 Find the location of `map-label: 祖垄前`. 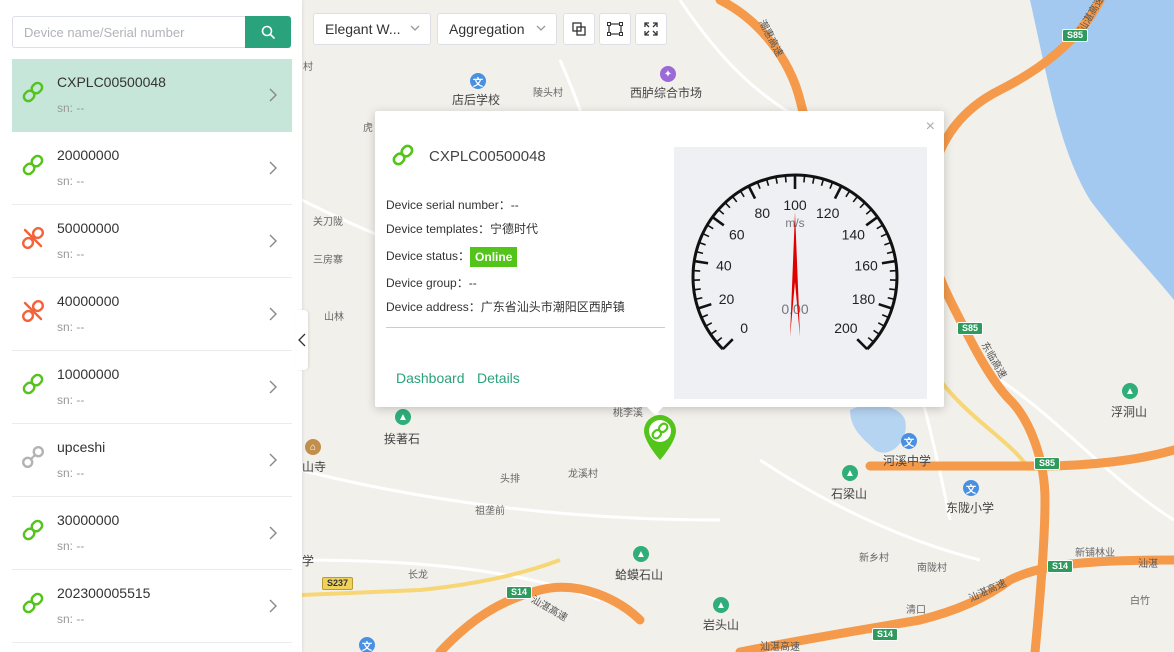

map-label: 祖垄前 is located at coordinates (490, 511).